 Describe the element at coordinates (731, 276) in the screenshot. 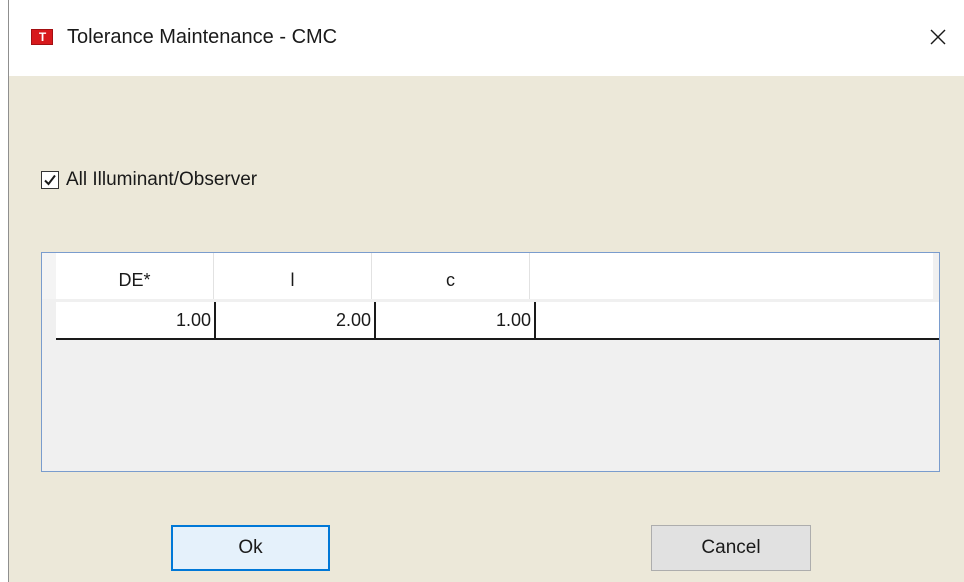

I see `column-header-filler` at that location.